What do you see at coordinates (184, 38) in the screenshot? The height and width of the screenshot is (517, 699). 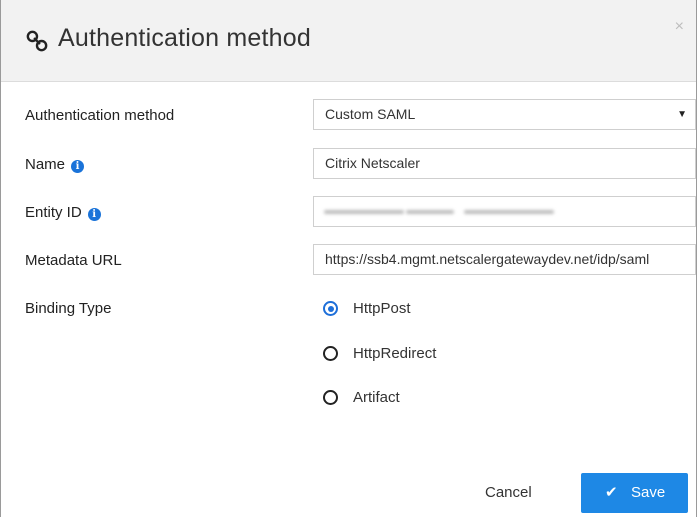 I see `dialog-title: Authentication method` at bounding box center [184, 38].